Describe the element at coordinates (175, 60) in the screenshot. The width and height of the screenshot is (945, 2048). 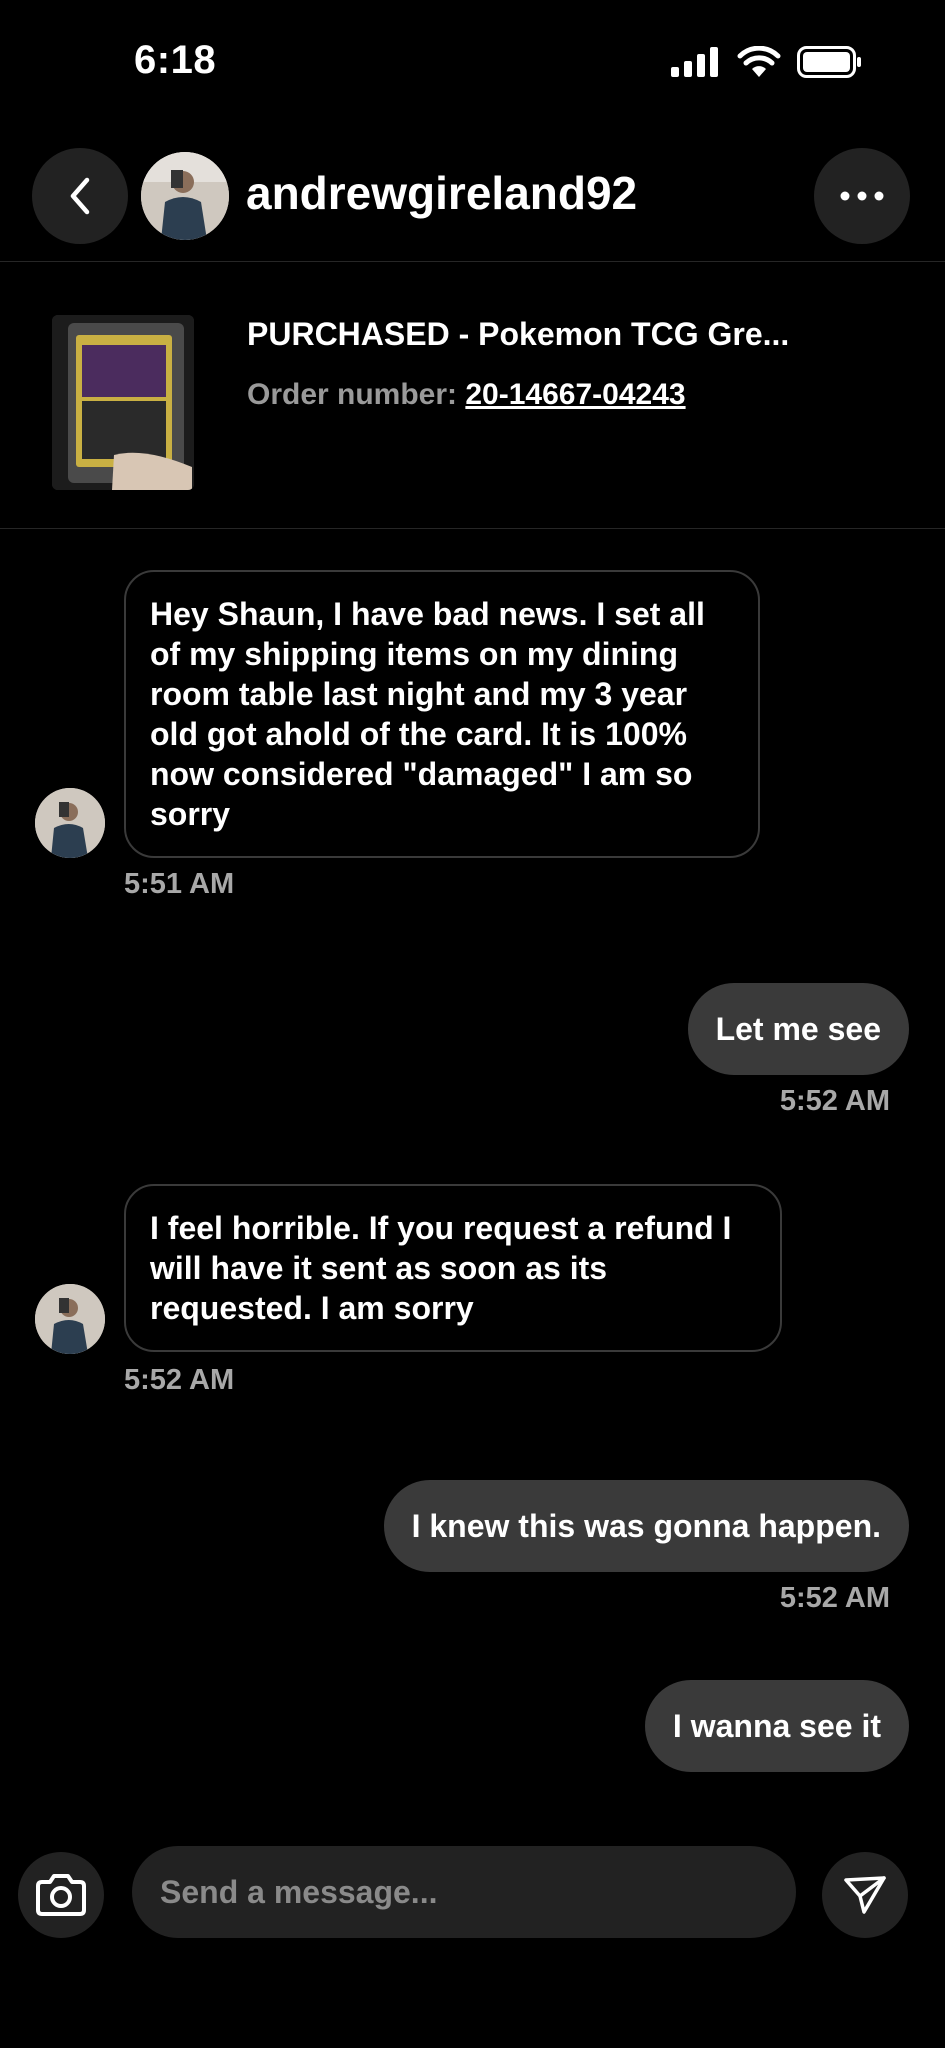
I see `status-time: 6:18` at that location.